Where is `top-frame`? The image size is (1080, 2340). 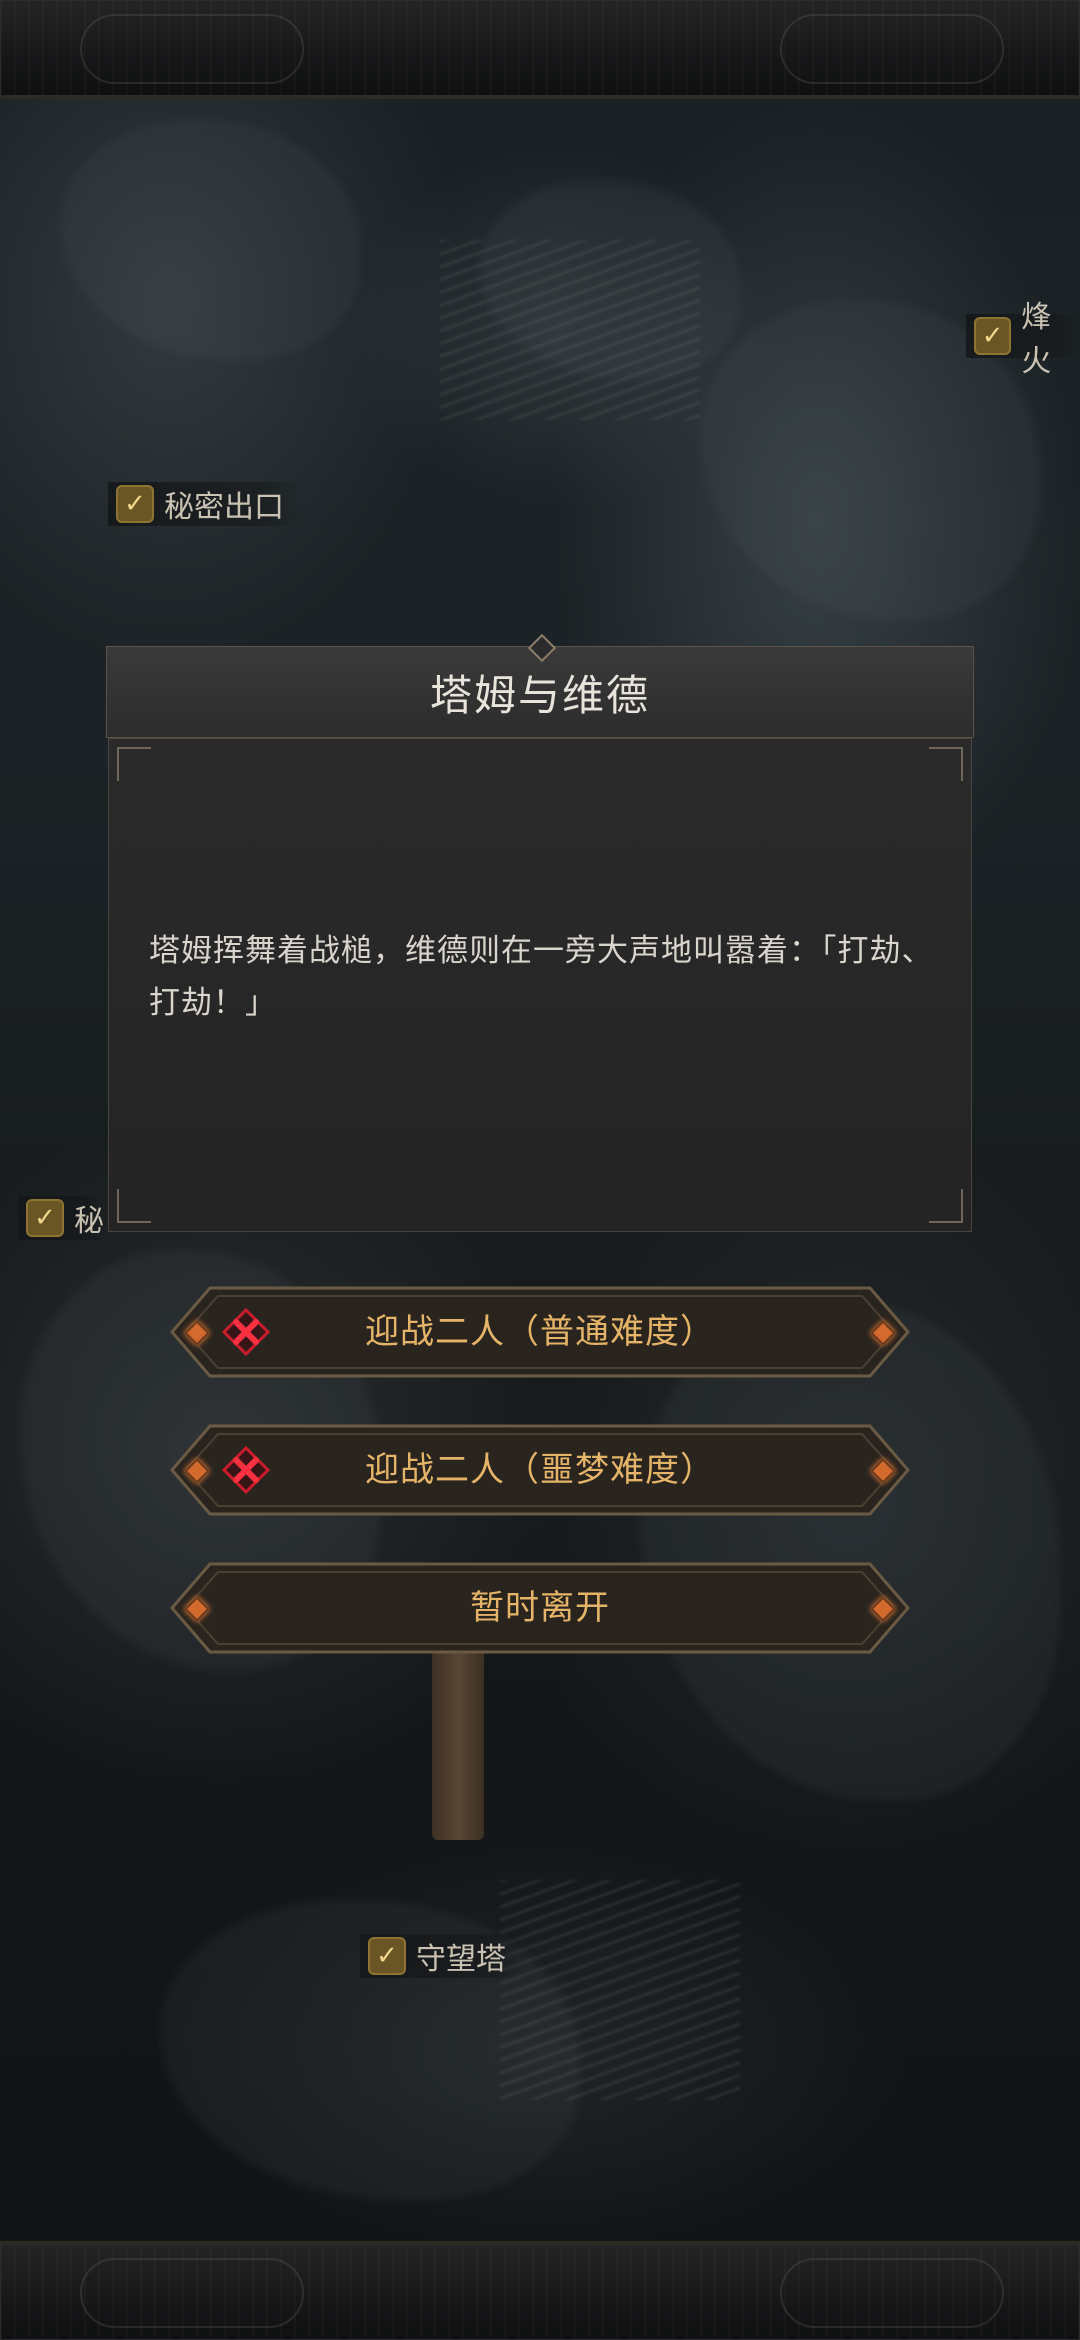
top-frame is located at coordinates (540, 49).